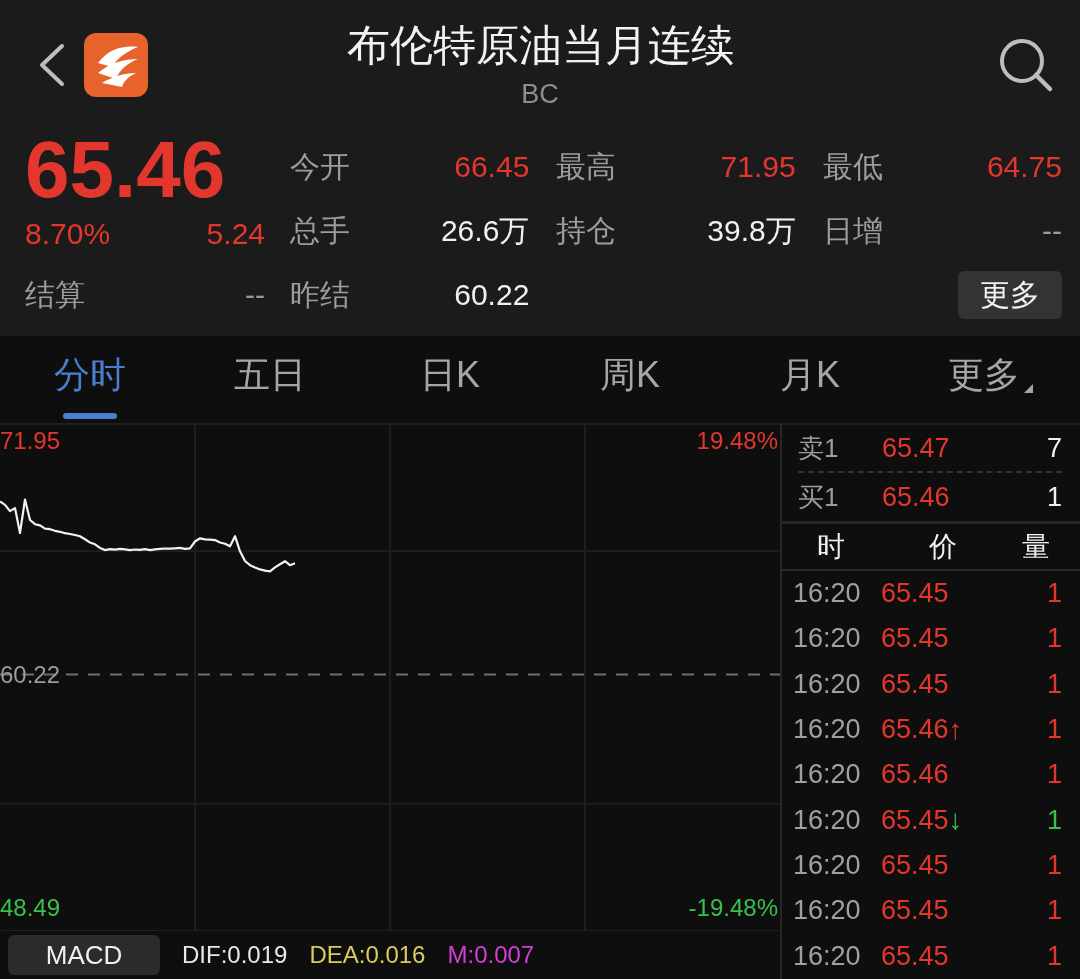 The height and width of the screenshot is (979, 1080). Describe the element at coordinates (30, 441) in the screenshot. I see `axis-label: 71.95` at that location.